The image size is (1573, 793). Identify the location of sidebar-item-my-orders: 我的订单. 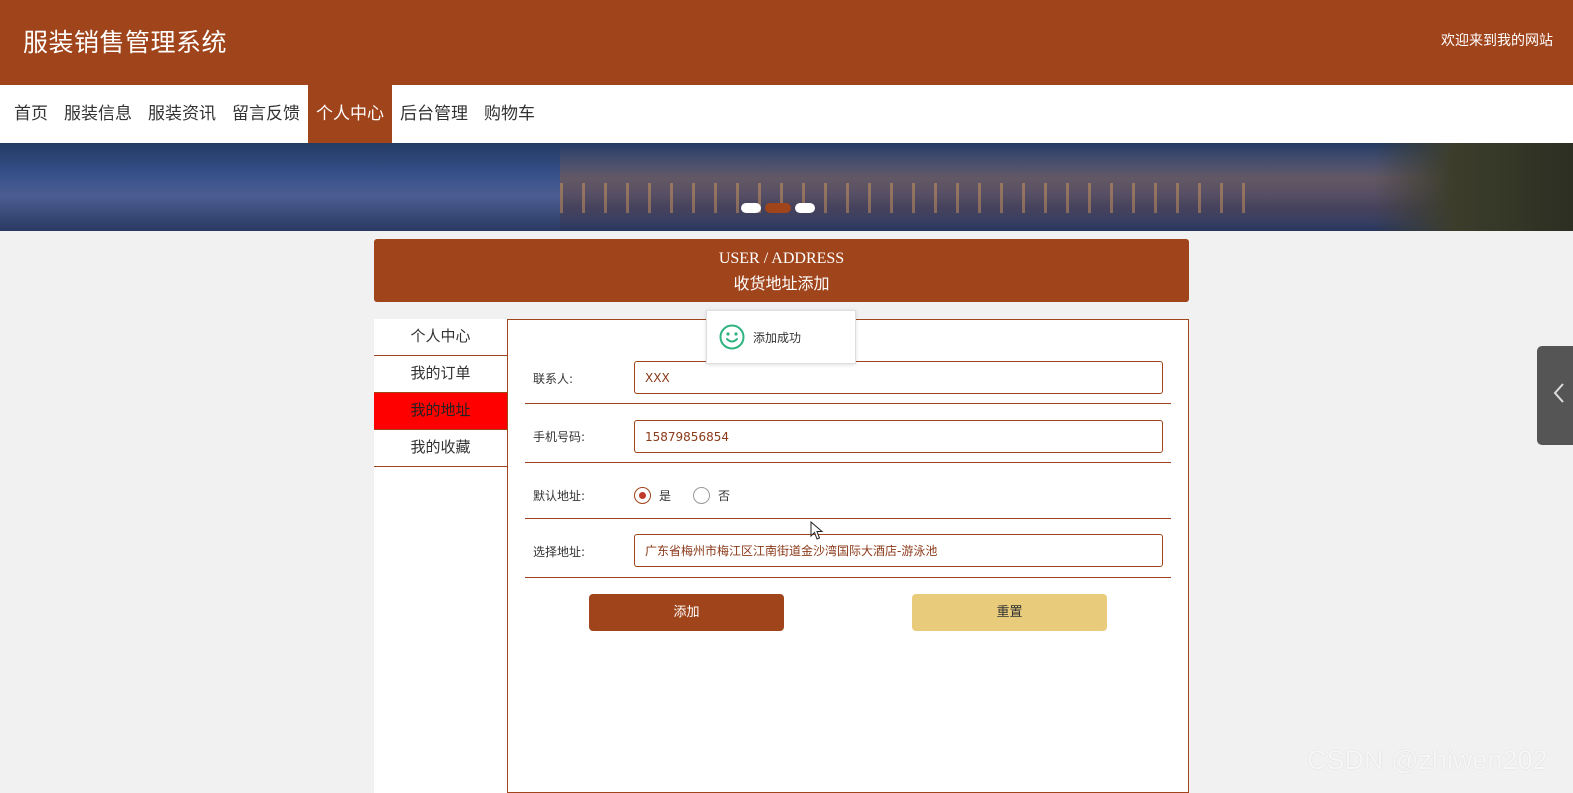
(440, 374).